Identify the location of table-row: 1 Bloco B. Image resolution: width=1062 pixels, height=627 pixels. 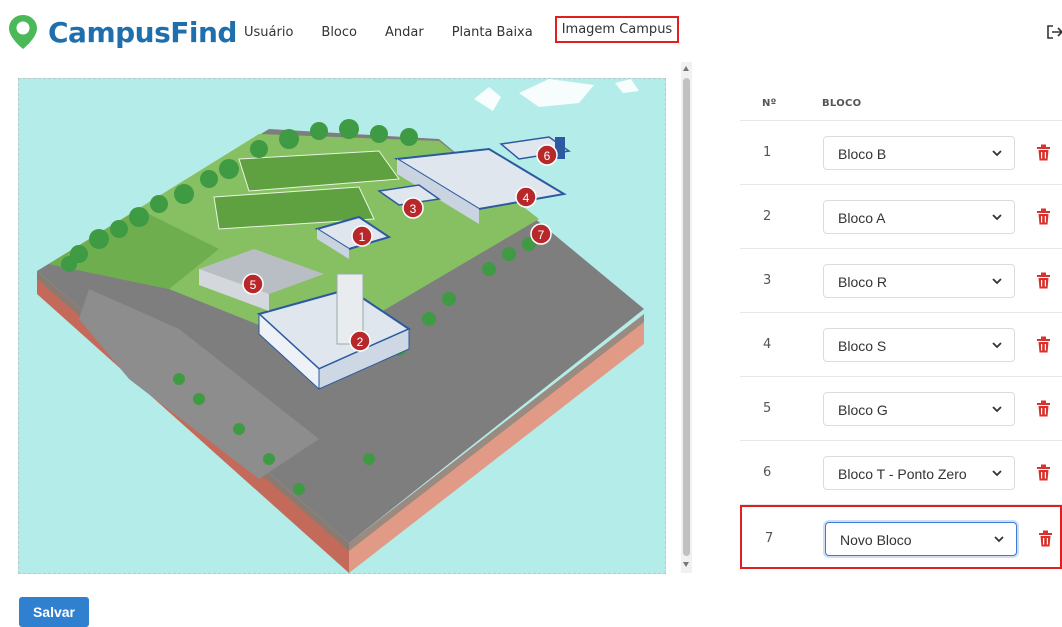
(901, 153).